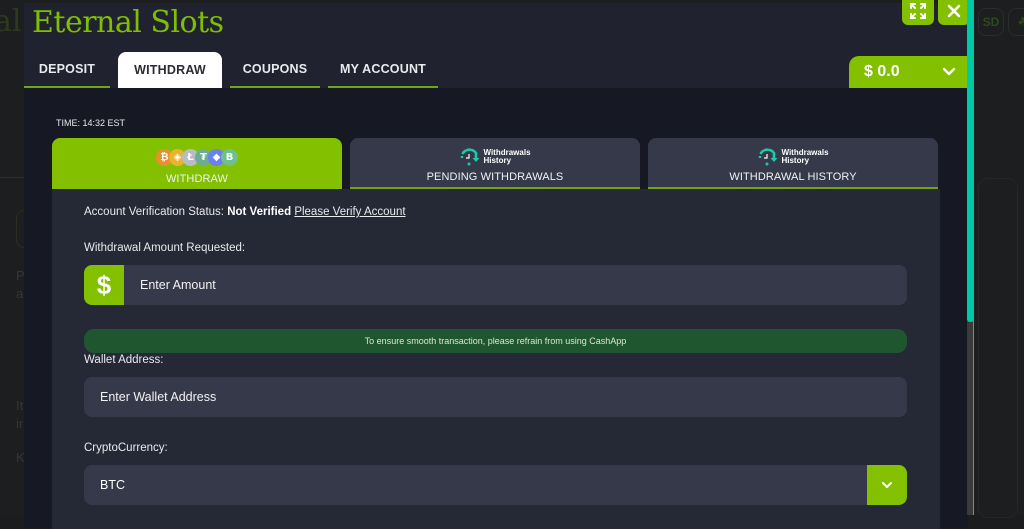  I want to click on sub-tab-withdrawal-history: WithdrawalsHistory WITHDRAWAL HISTORY, so click(793, 163).